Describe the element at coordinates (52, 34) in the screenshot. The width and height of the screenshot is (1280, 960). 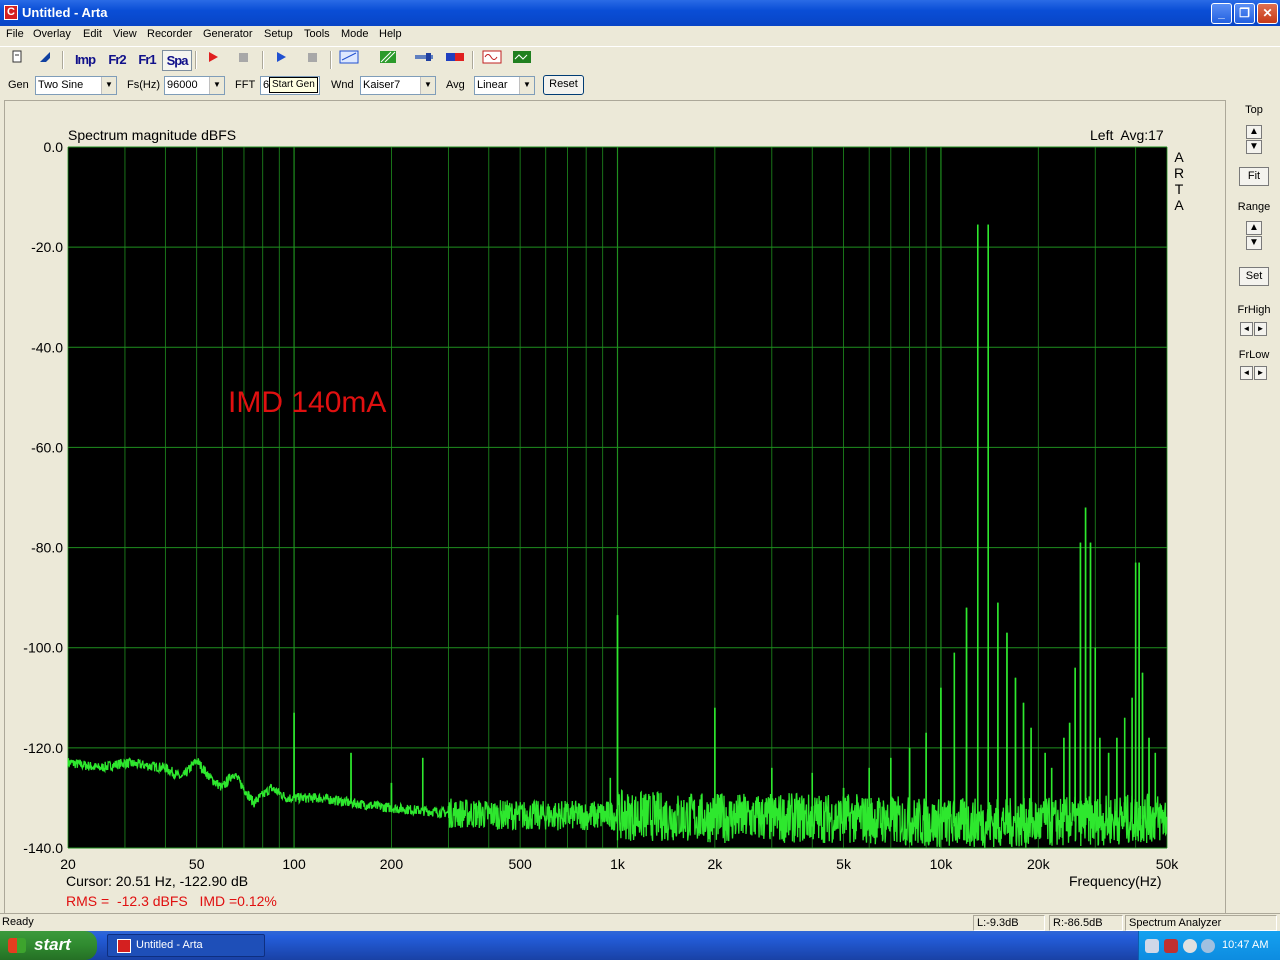
I see `menu-overlay: Overlay` at that location.